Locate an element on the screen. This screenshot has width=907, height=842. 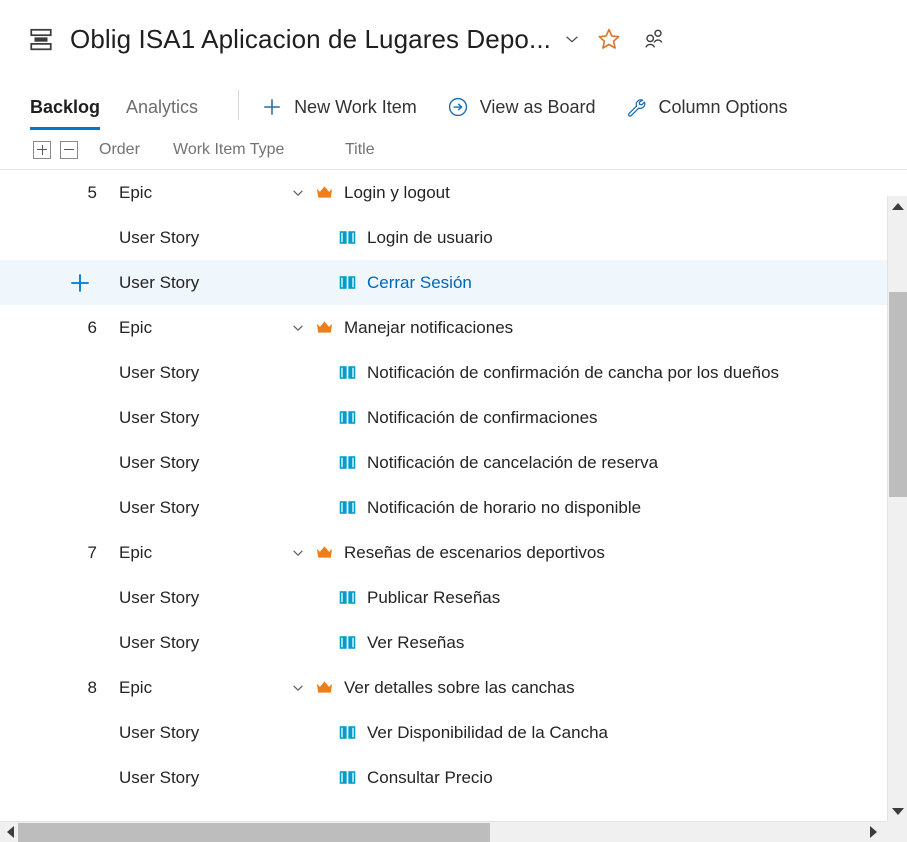
row-title-cell: Cerrar Sesión is located at coordinates (599, 283).